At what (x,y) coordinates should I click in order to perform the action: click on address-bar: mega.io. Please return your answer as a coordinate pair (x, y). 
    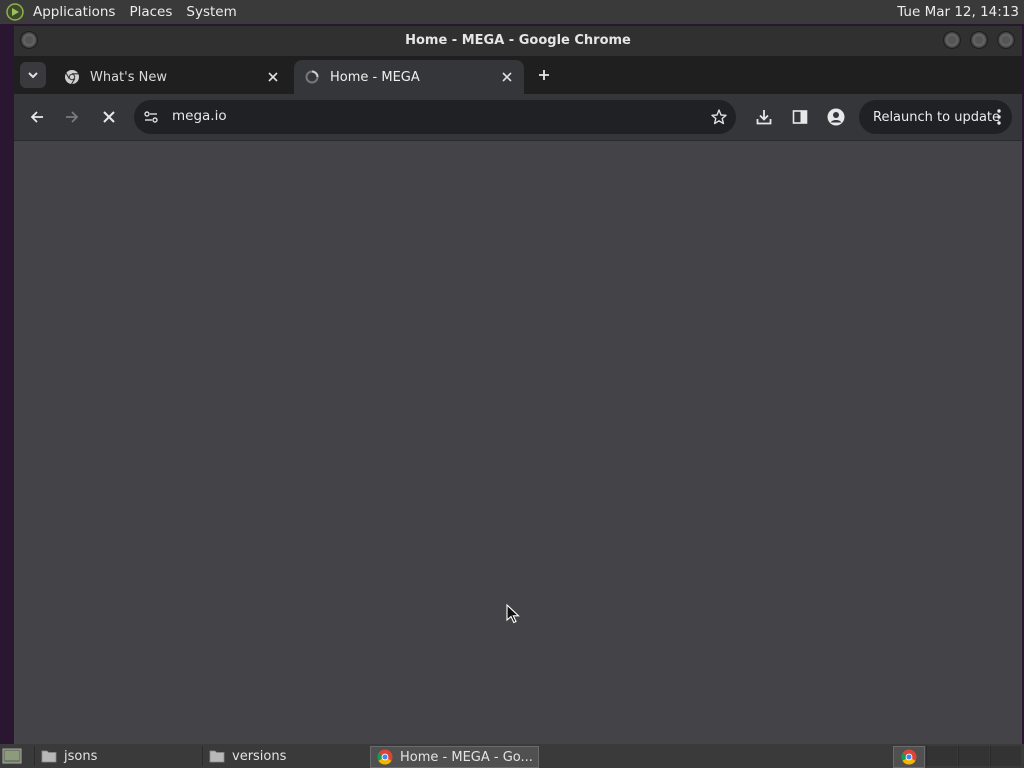
    Looking at the image, I should click on (435, 117).